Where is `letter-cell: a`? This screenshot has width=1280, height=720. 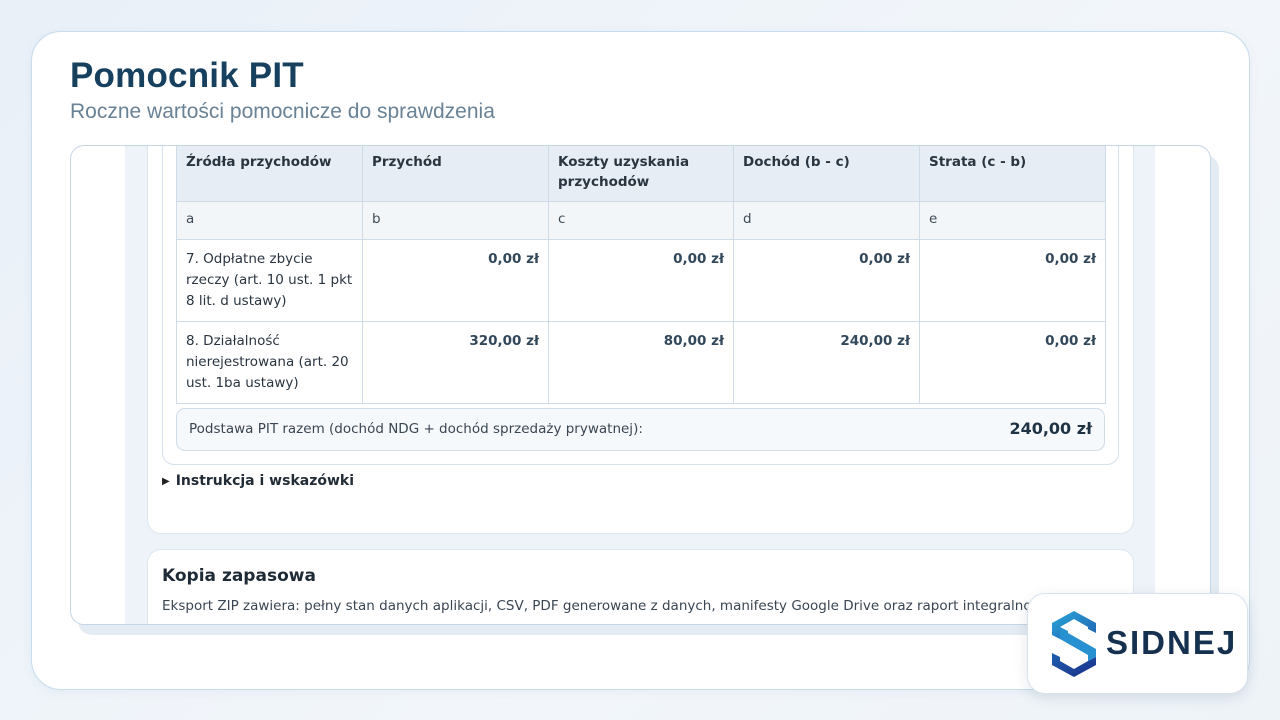
letter-cell: a is located at coordinates (269, 220).